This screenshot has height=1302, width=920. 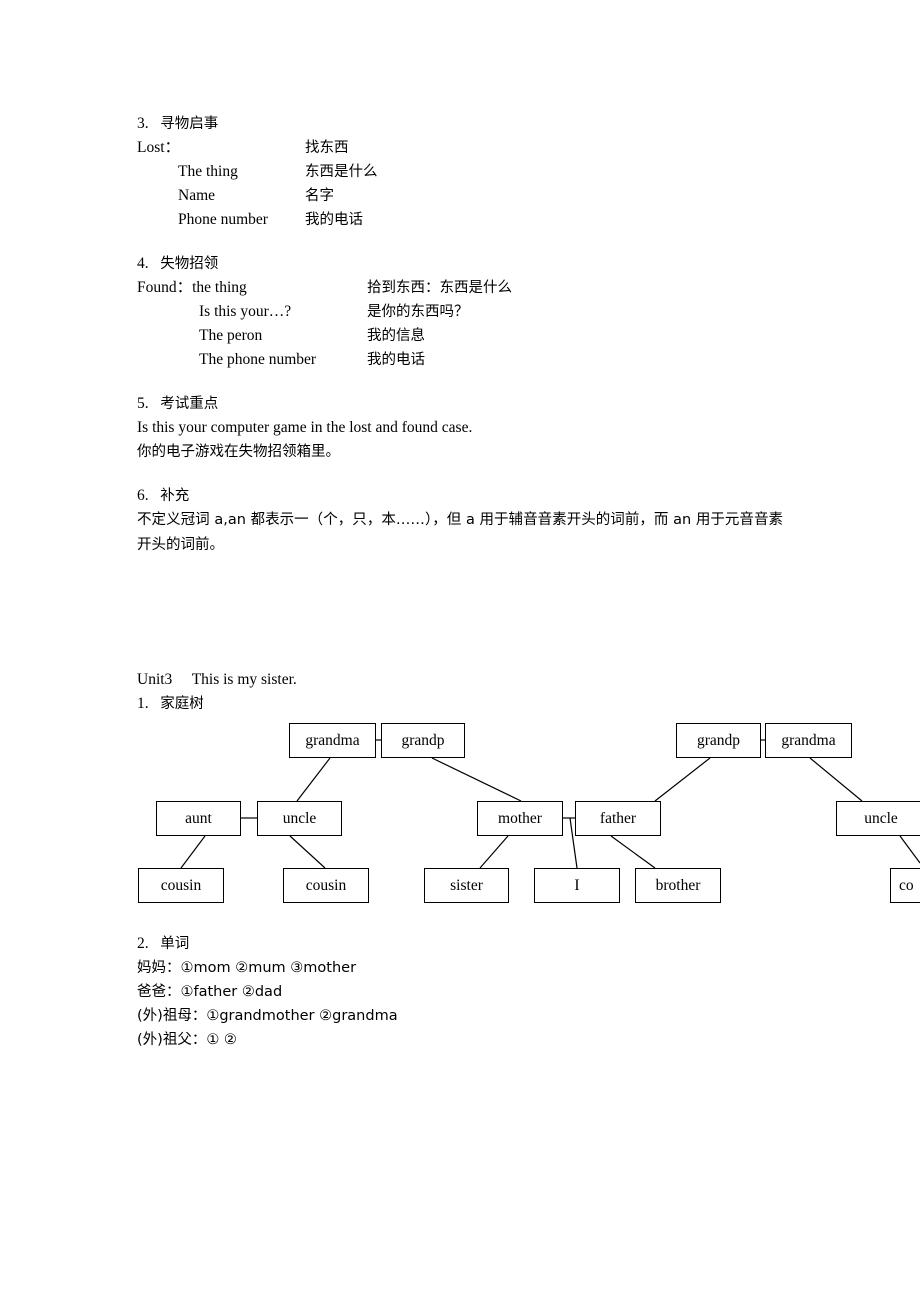 What do you see at coordinates (223, 219) in the screenshot?
I see `lost-row-3-en: Phone number` at bounding box center [223, 219].